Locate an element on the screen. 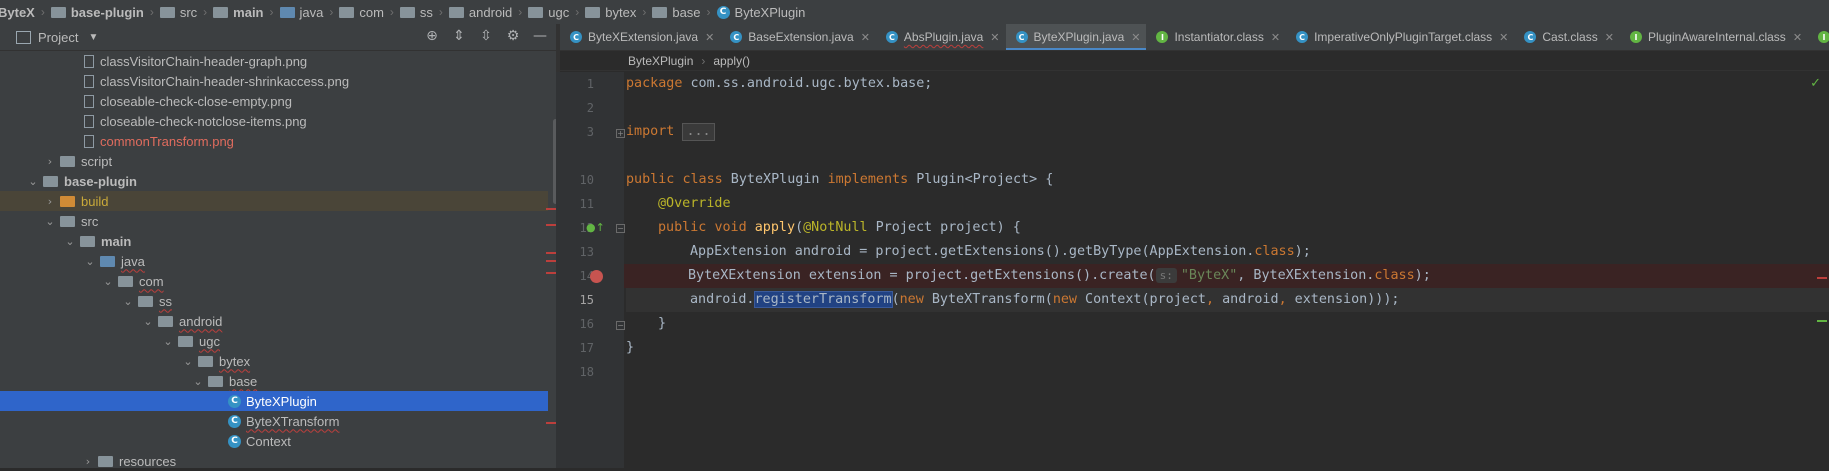  chevron-down-icon: ▼ is located at coordinates (93, 37).